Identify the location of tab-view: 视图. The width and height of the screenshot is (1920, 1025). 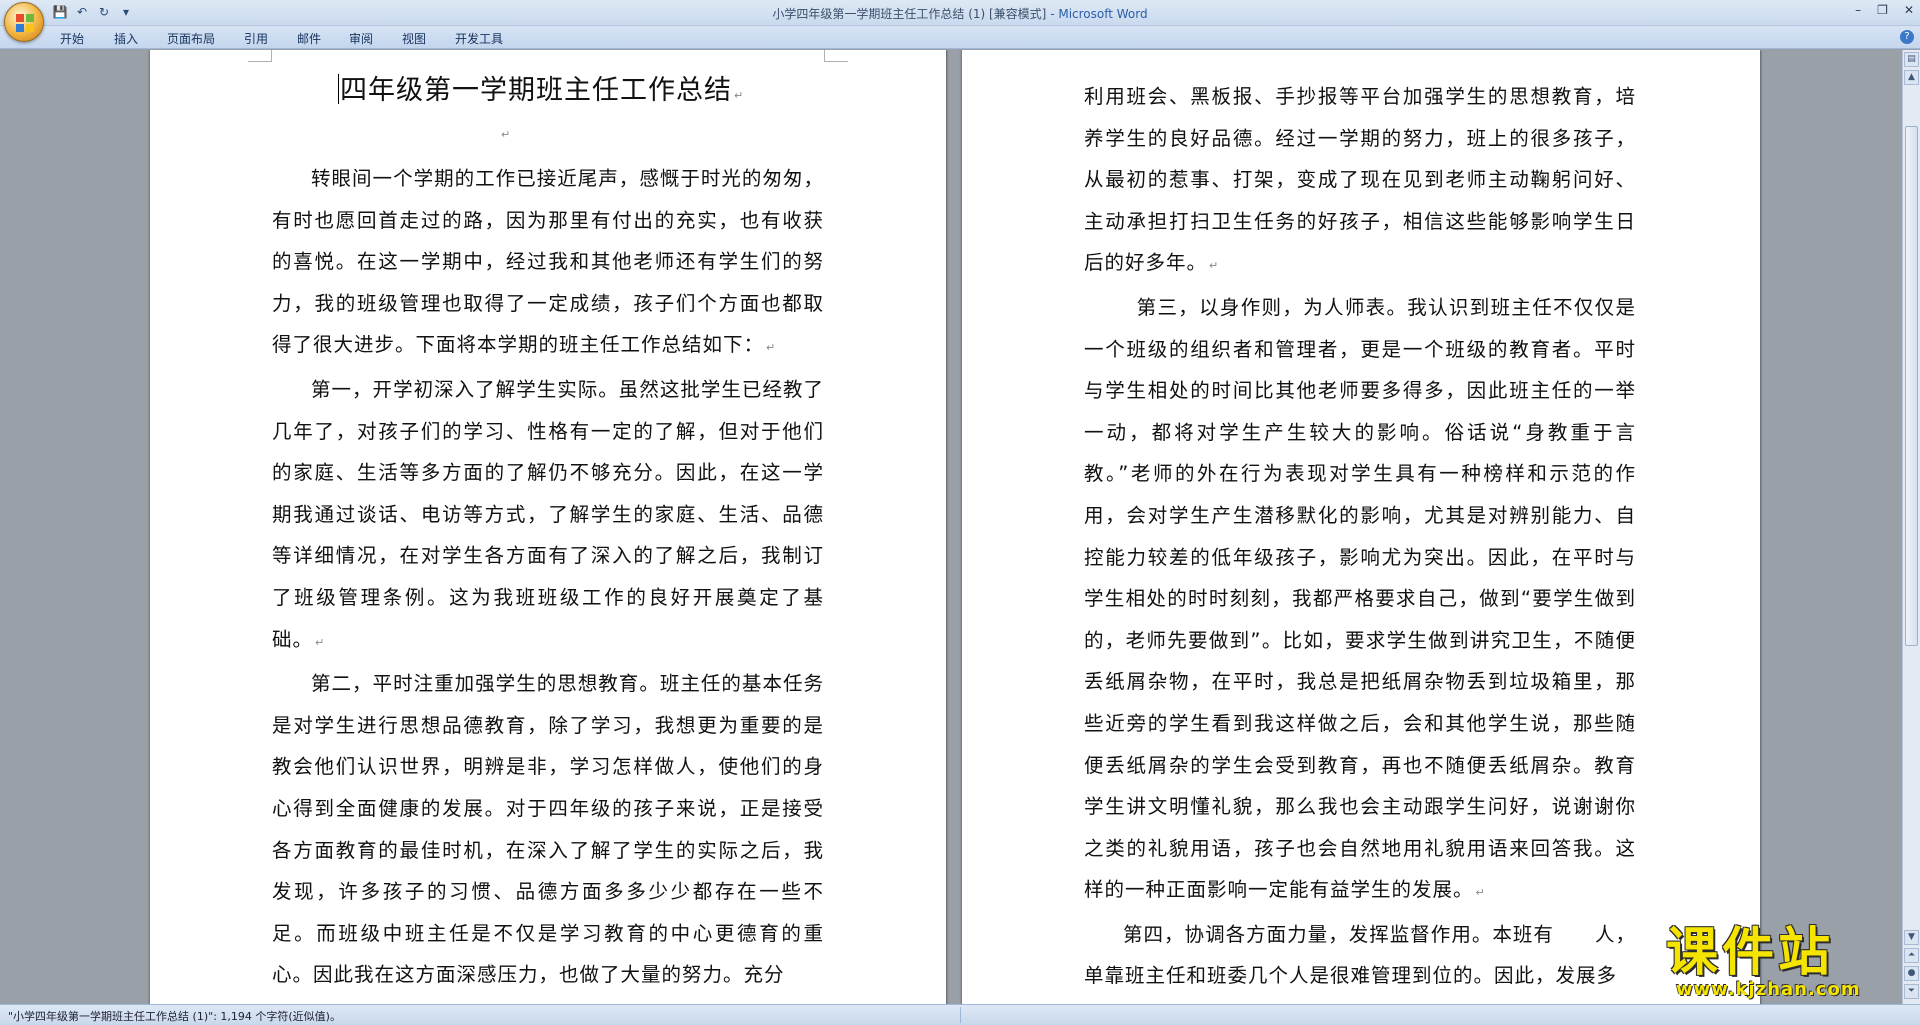
(414, 38).